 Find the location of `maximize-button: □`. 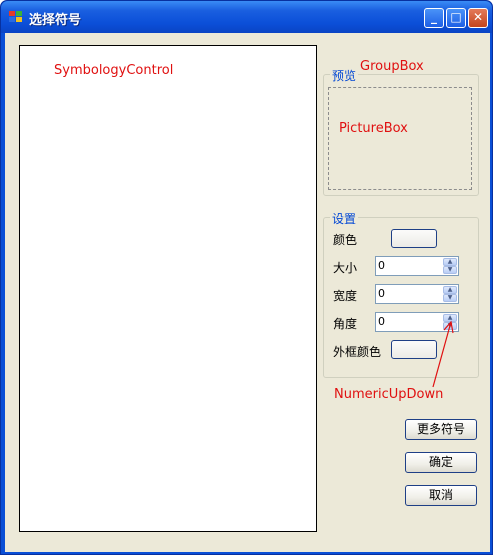

maximize-button: □ is located at coordinates (456, 18).